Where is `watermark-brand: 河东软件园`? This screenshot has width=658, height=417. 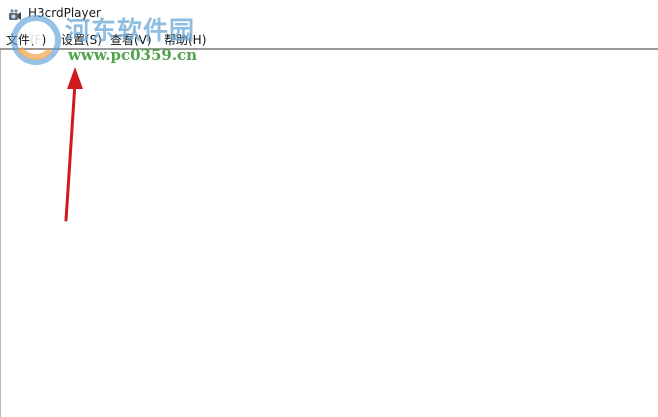
watermark-brand: 河东软件园 is located at coordinates (130, 30).